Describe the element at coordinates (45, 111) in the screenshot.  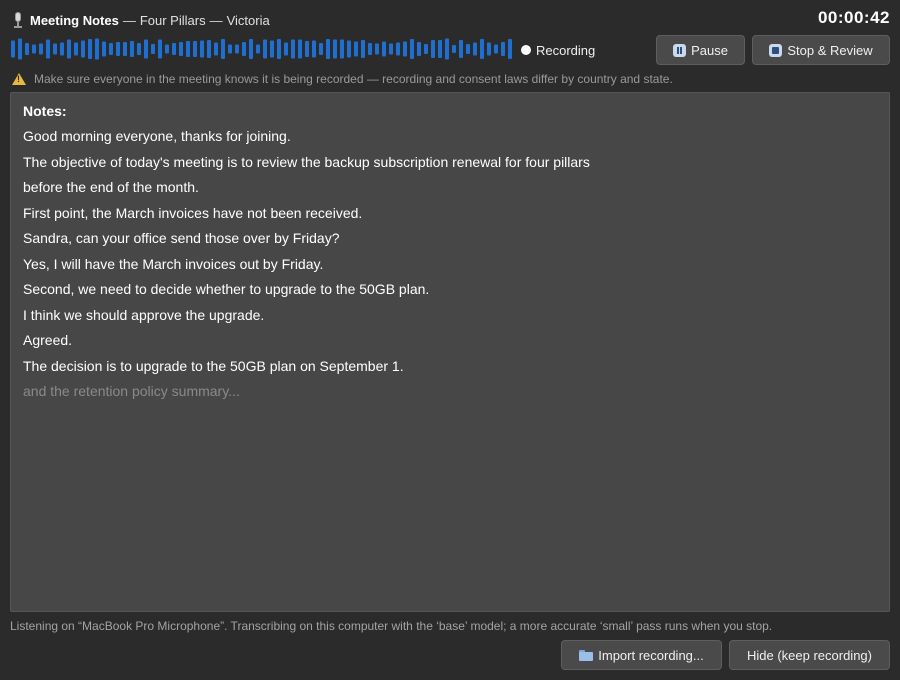
I see `notes-label: Notes:` at that location.